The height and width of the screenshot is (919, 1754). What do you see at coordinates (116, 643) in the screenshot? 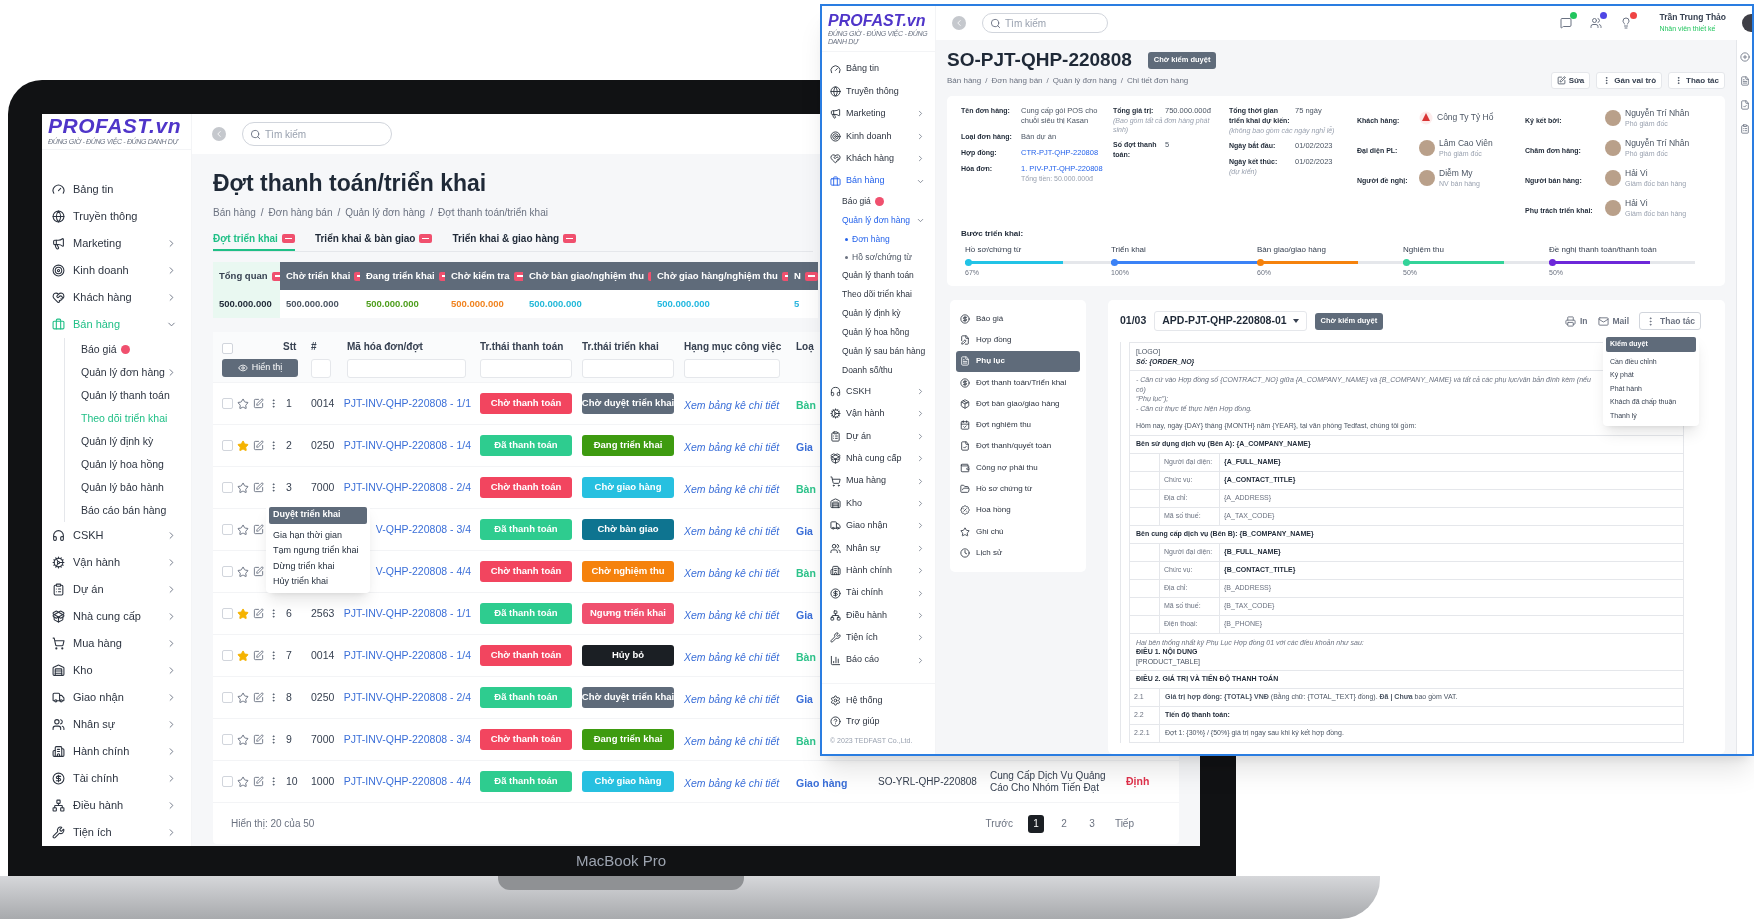
I see `sidebar-item: Mua hàng` at bounding box center [116, 643].